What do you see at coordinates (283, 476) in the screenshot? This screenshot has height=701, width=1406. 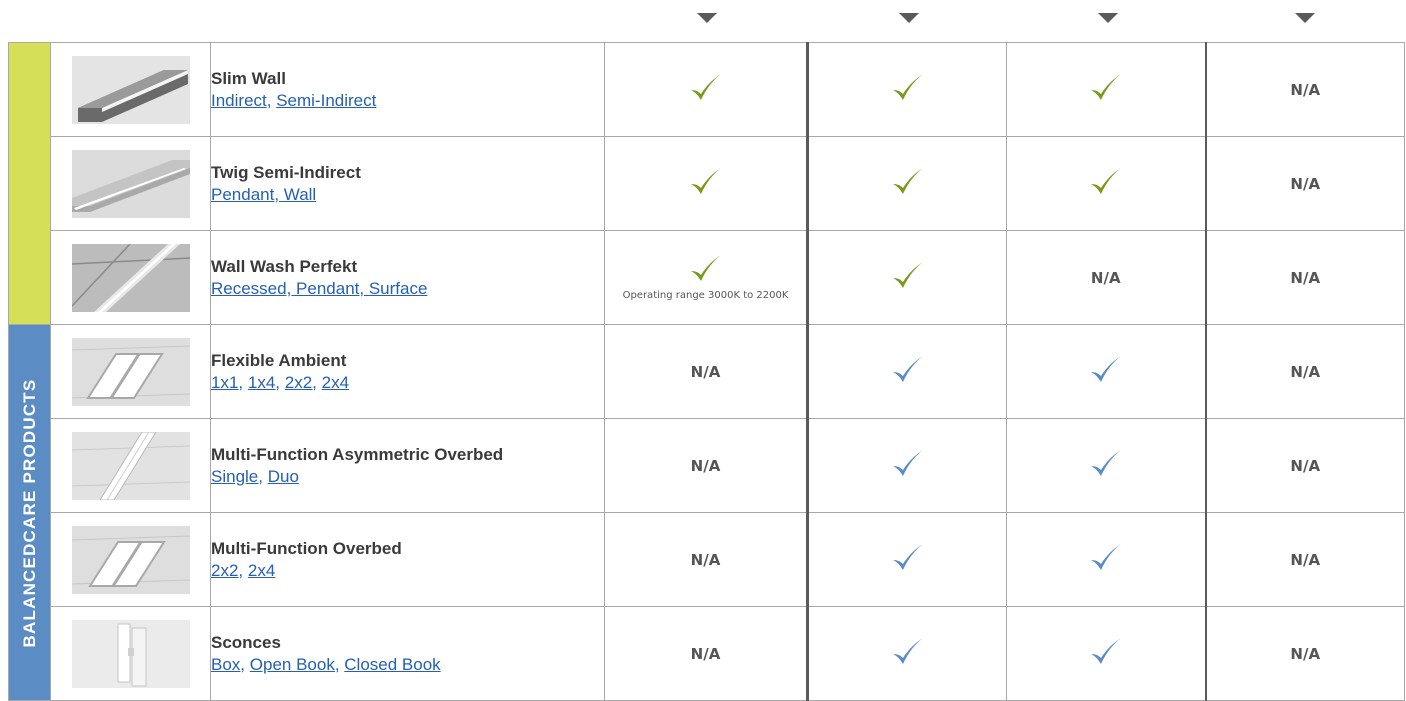 I see `product-link: Duo` at bounding box center [283, 476].